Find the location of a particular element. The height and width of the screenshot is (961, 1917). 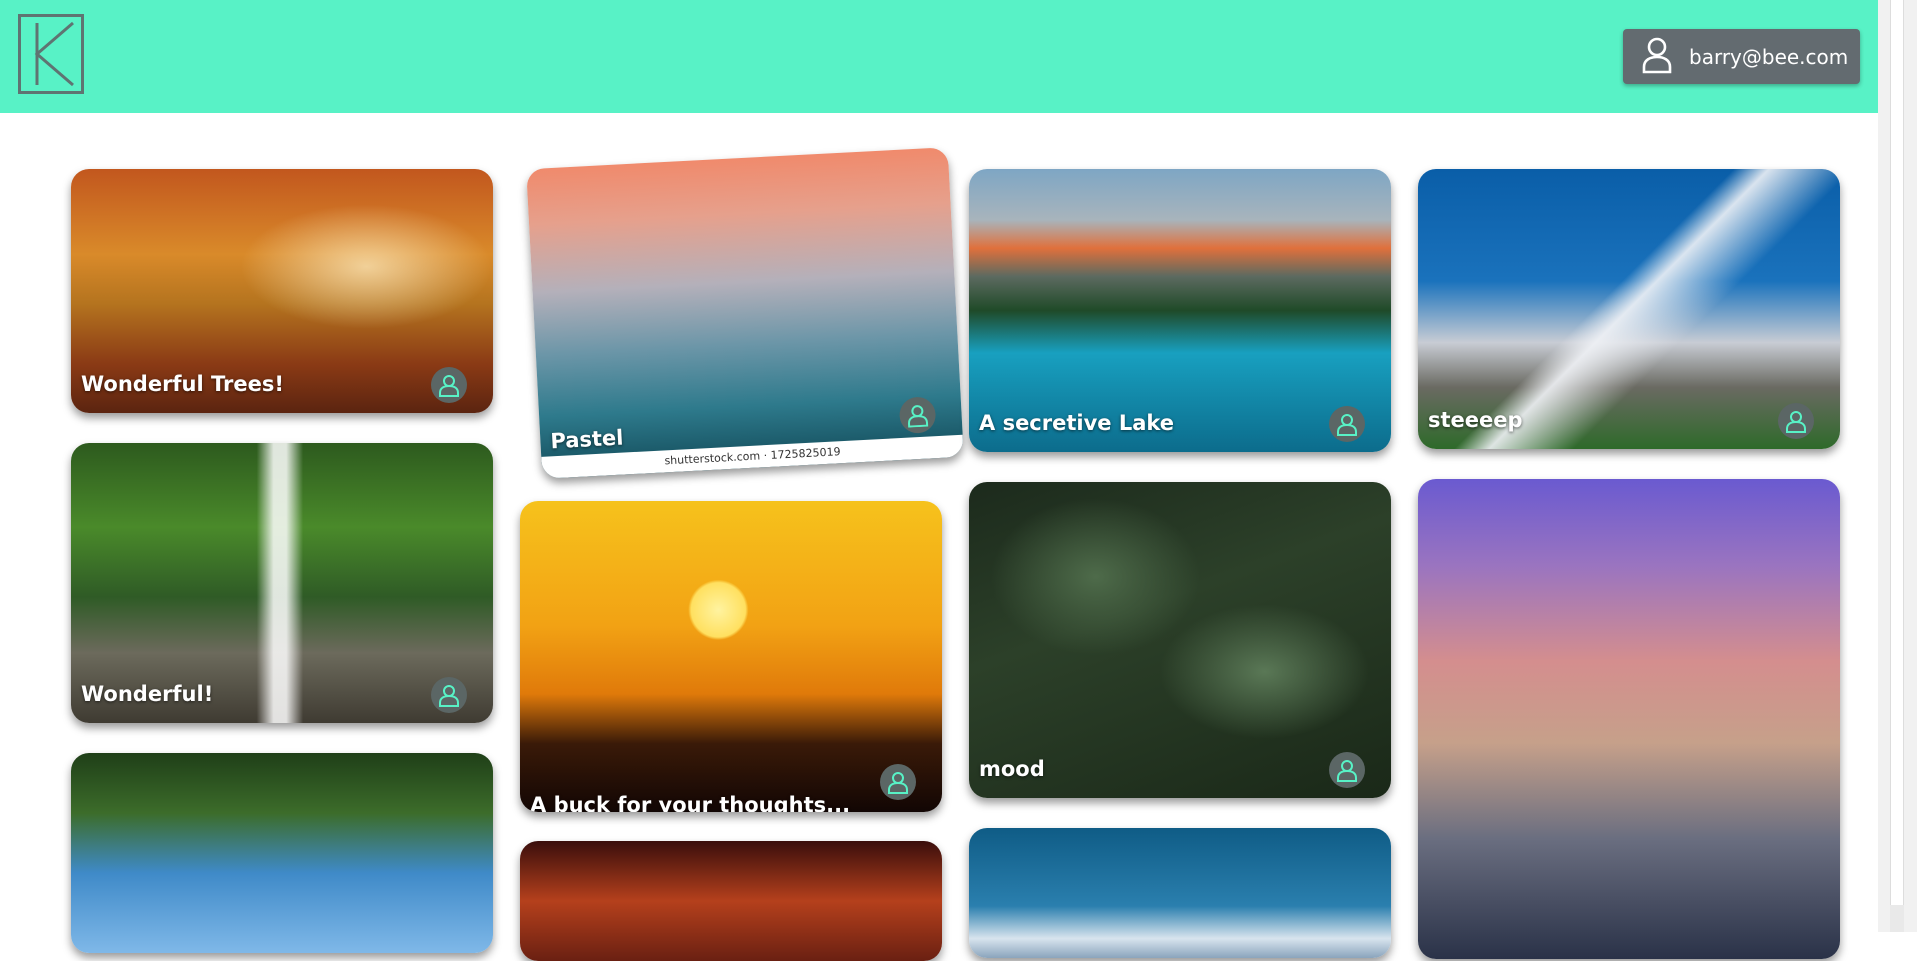

user-icon is located at coordinates (1657, 57).